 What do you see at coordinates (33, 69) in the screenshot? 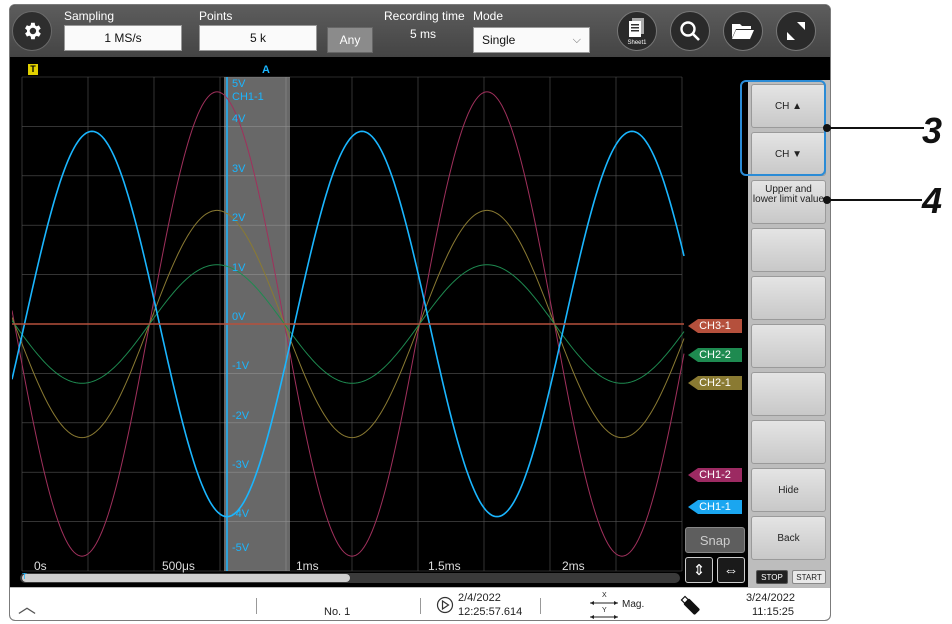
I see `trigger-marker: T` at bounding box center [33, 69].